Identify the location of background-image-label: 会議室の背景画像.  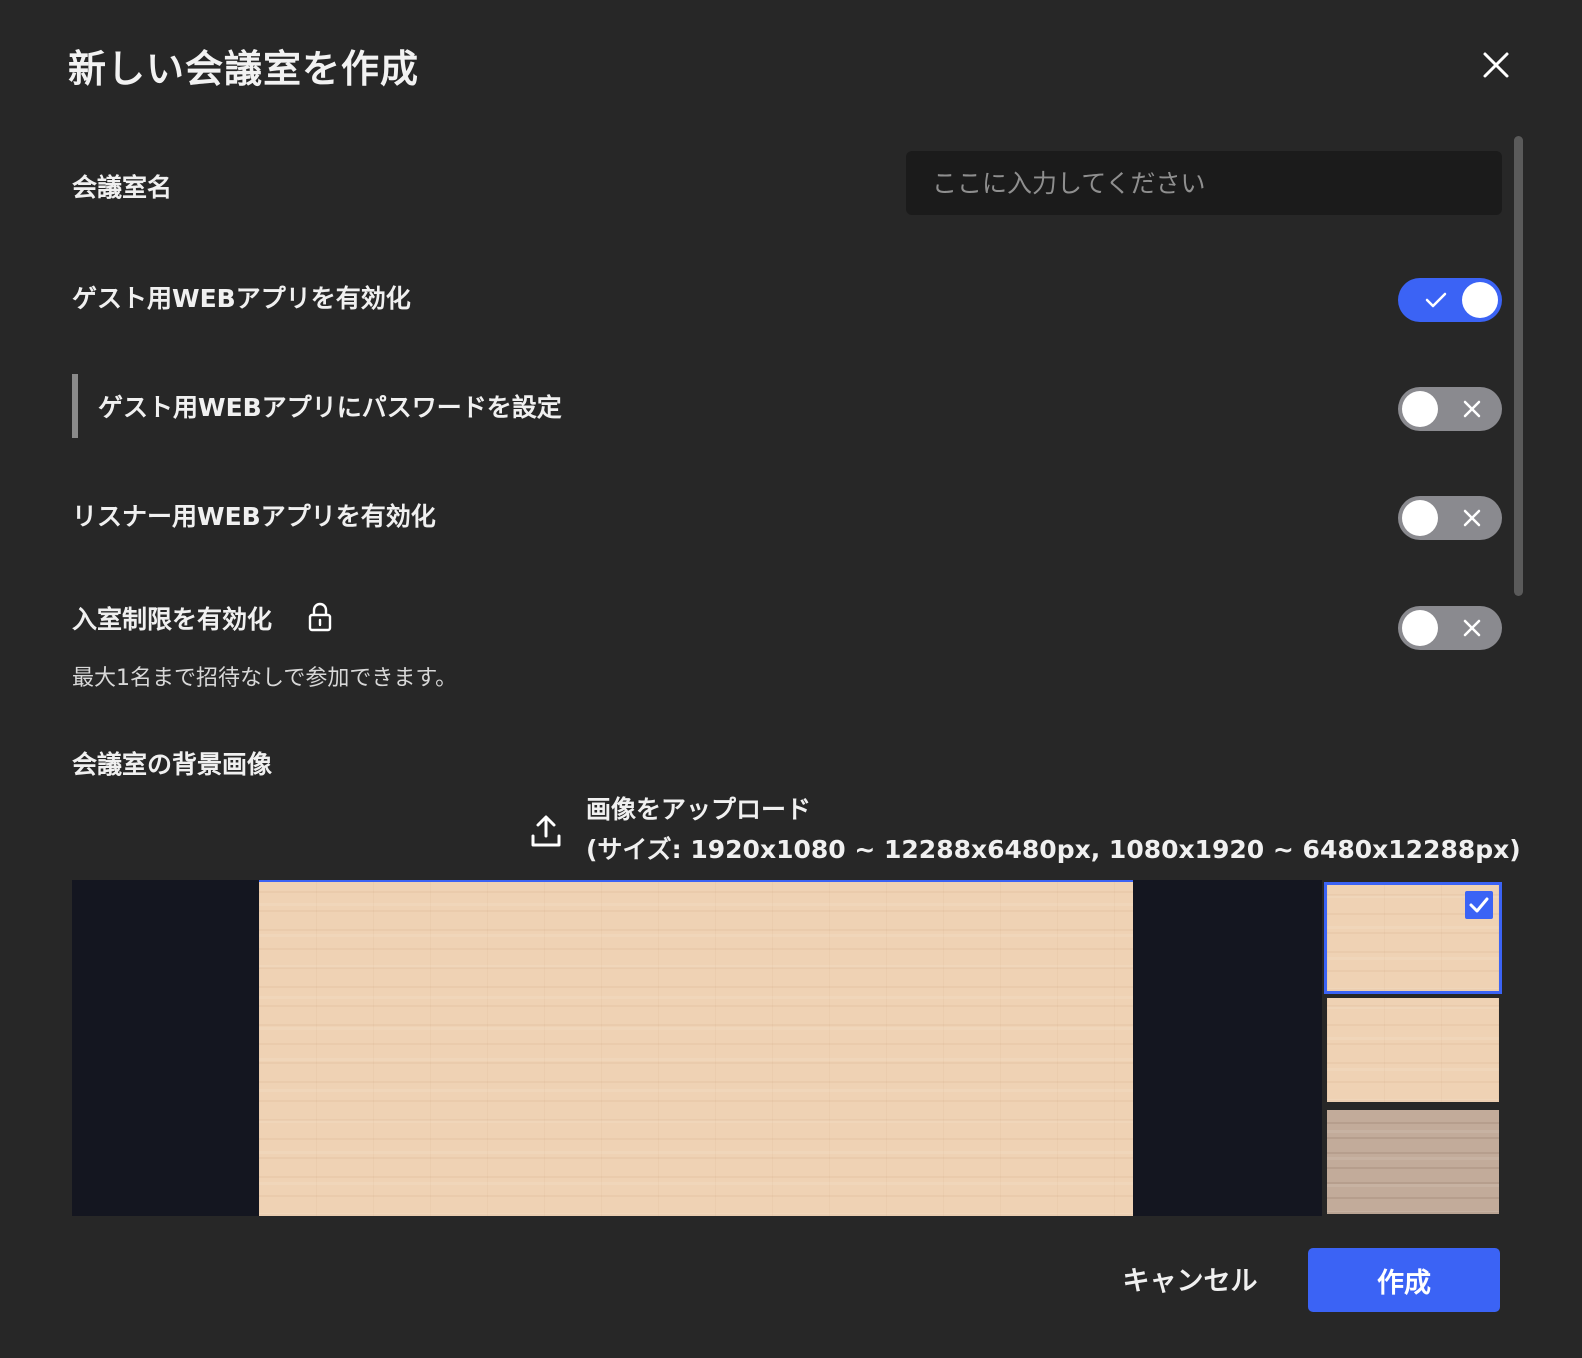
(172, 764).